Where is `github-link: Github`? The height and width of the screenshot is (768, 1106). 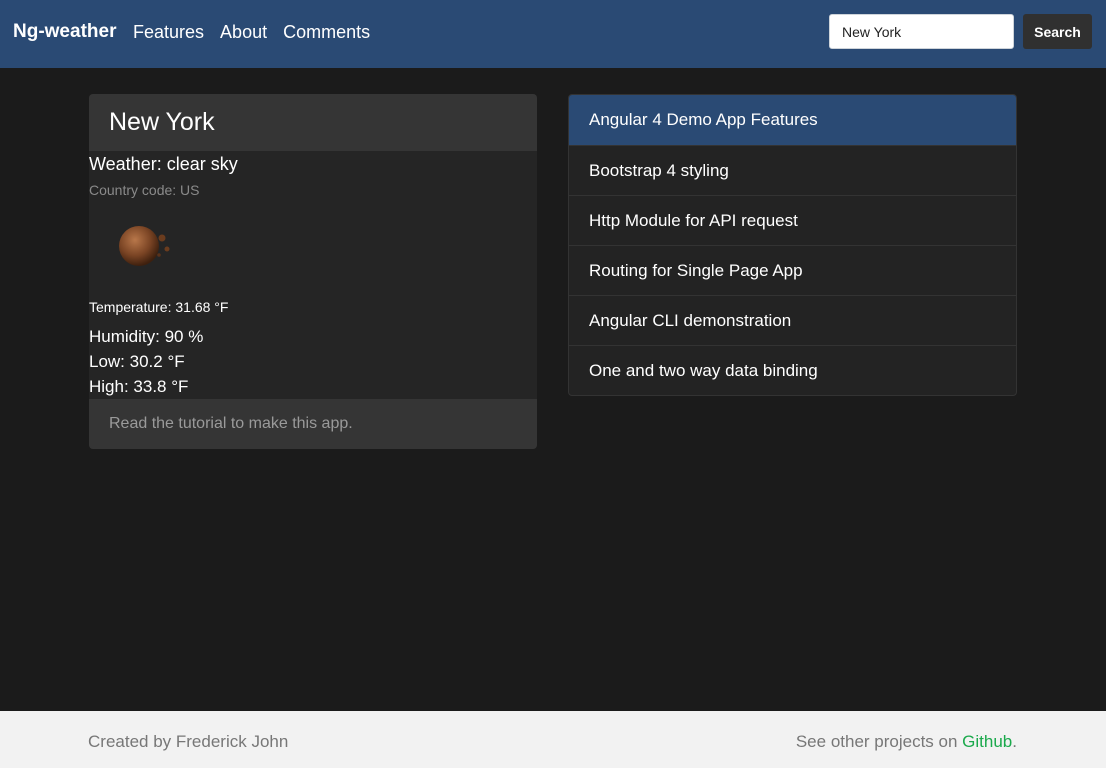
github-link: Github is located at coordinates (987, 741).